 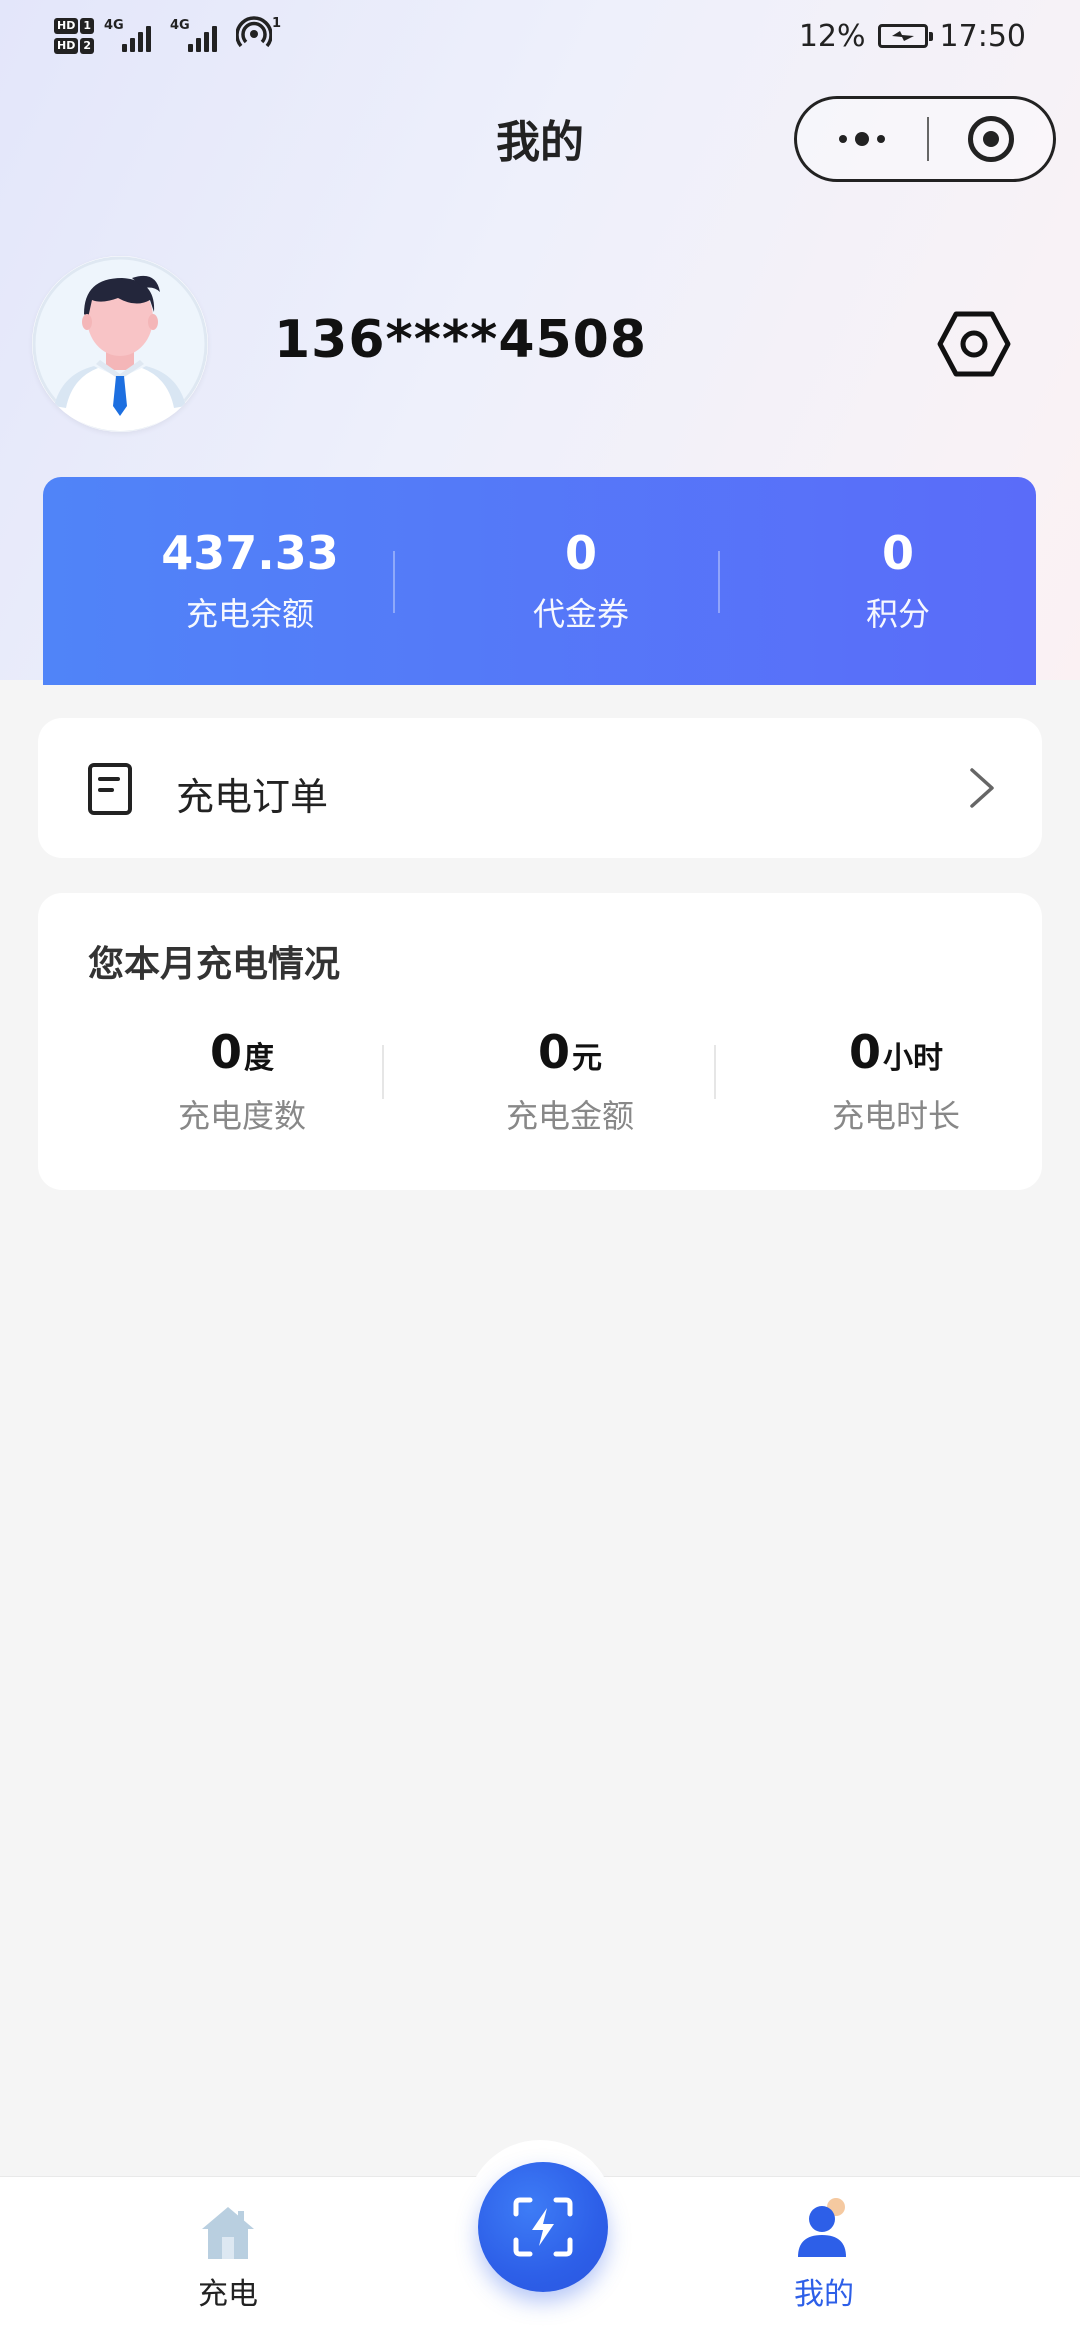 I want to click on settings-icon, so click(x=974, y=344).